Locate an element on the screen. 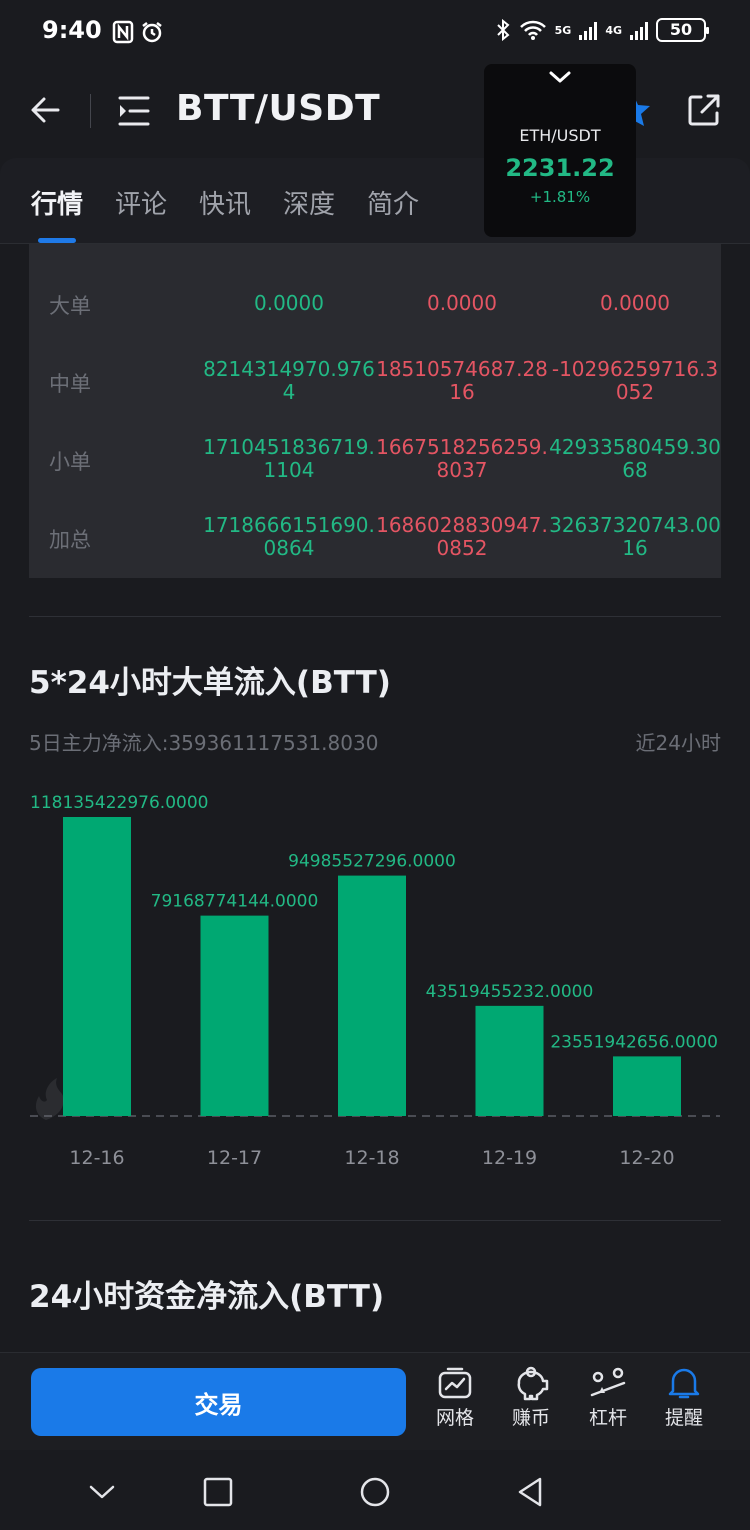  nav-recents-icon is located at coordinates (218, 1492).